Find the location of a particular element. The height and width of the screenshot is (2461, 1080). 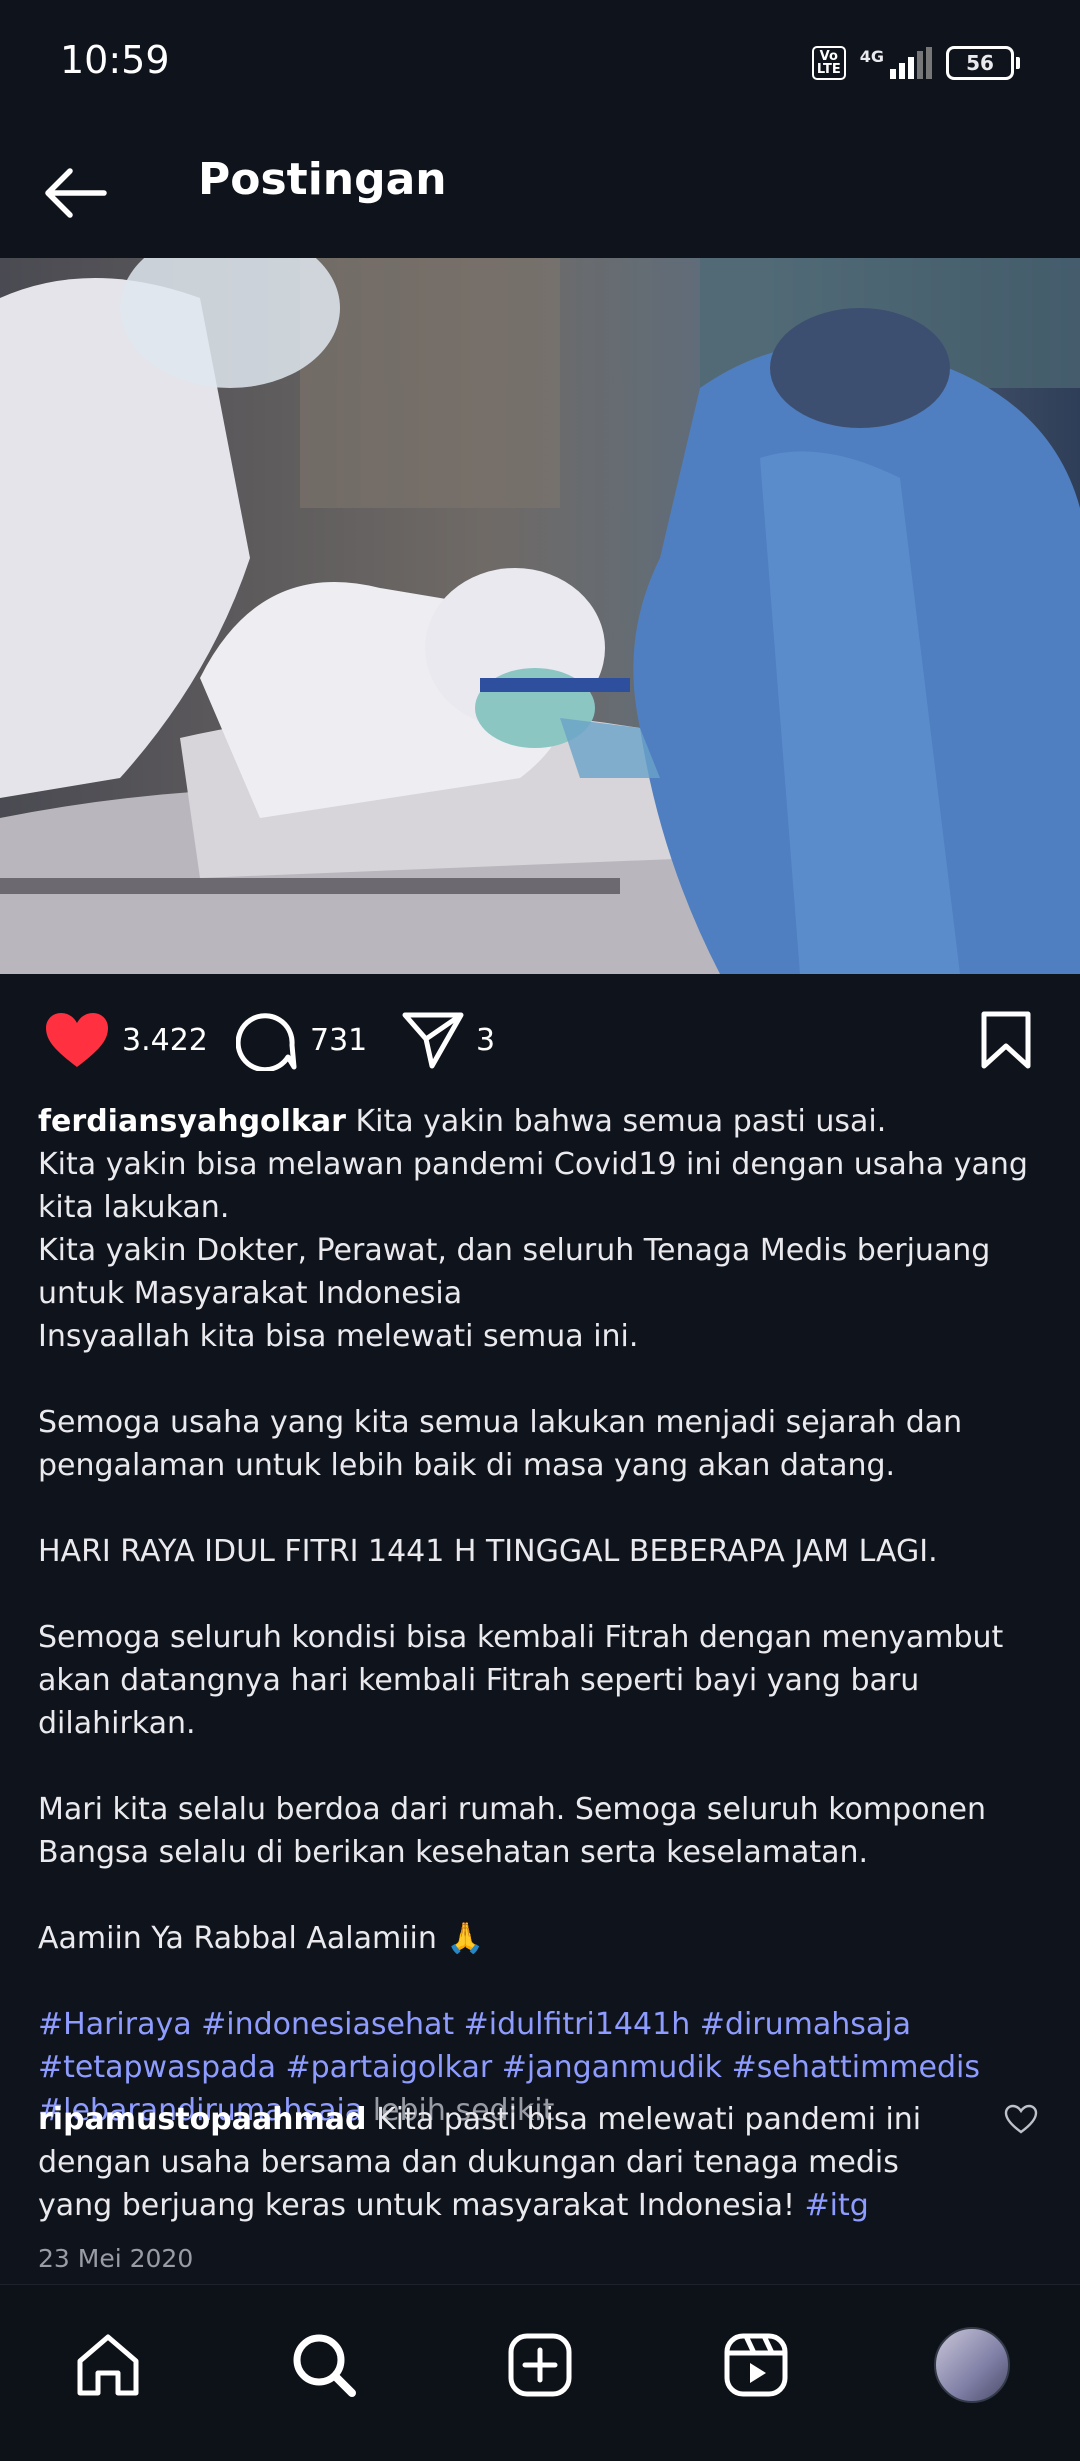

save-button is located at coordinates (1006, 1042).